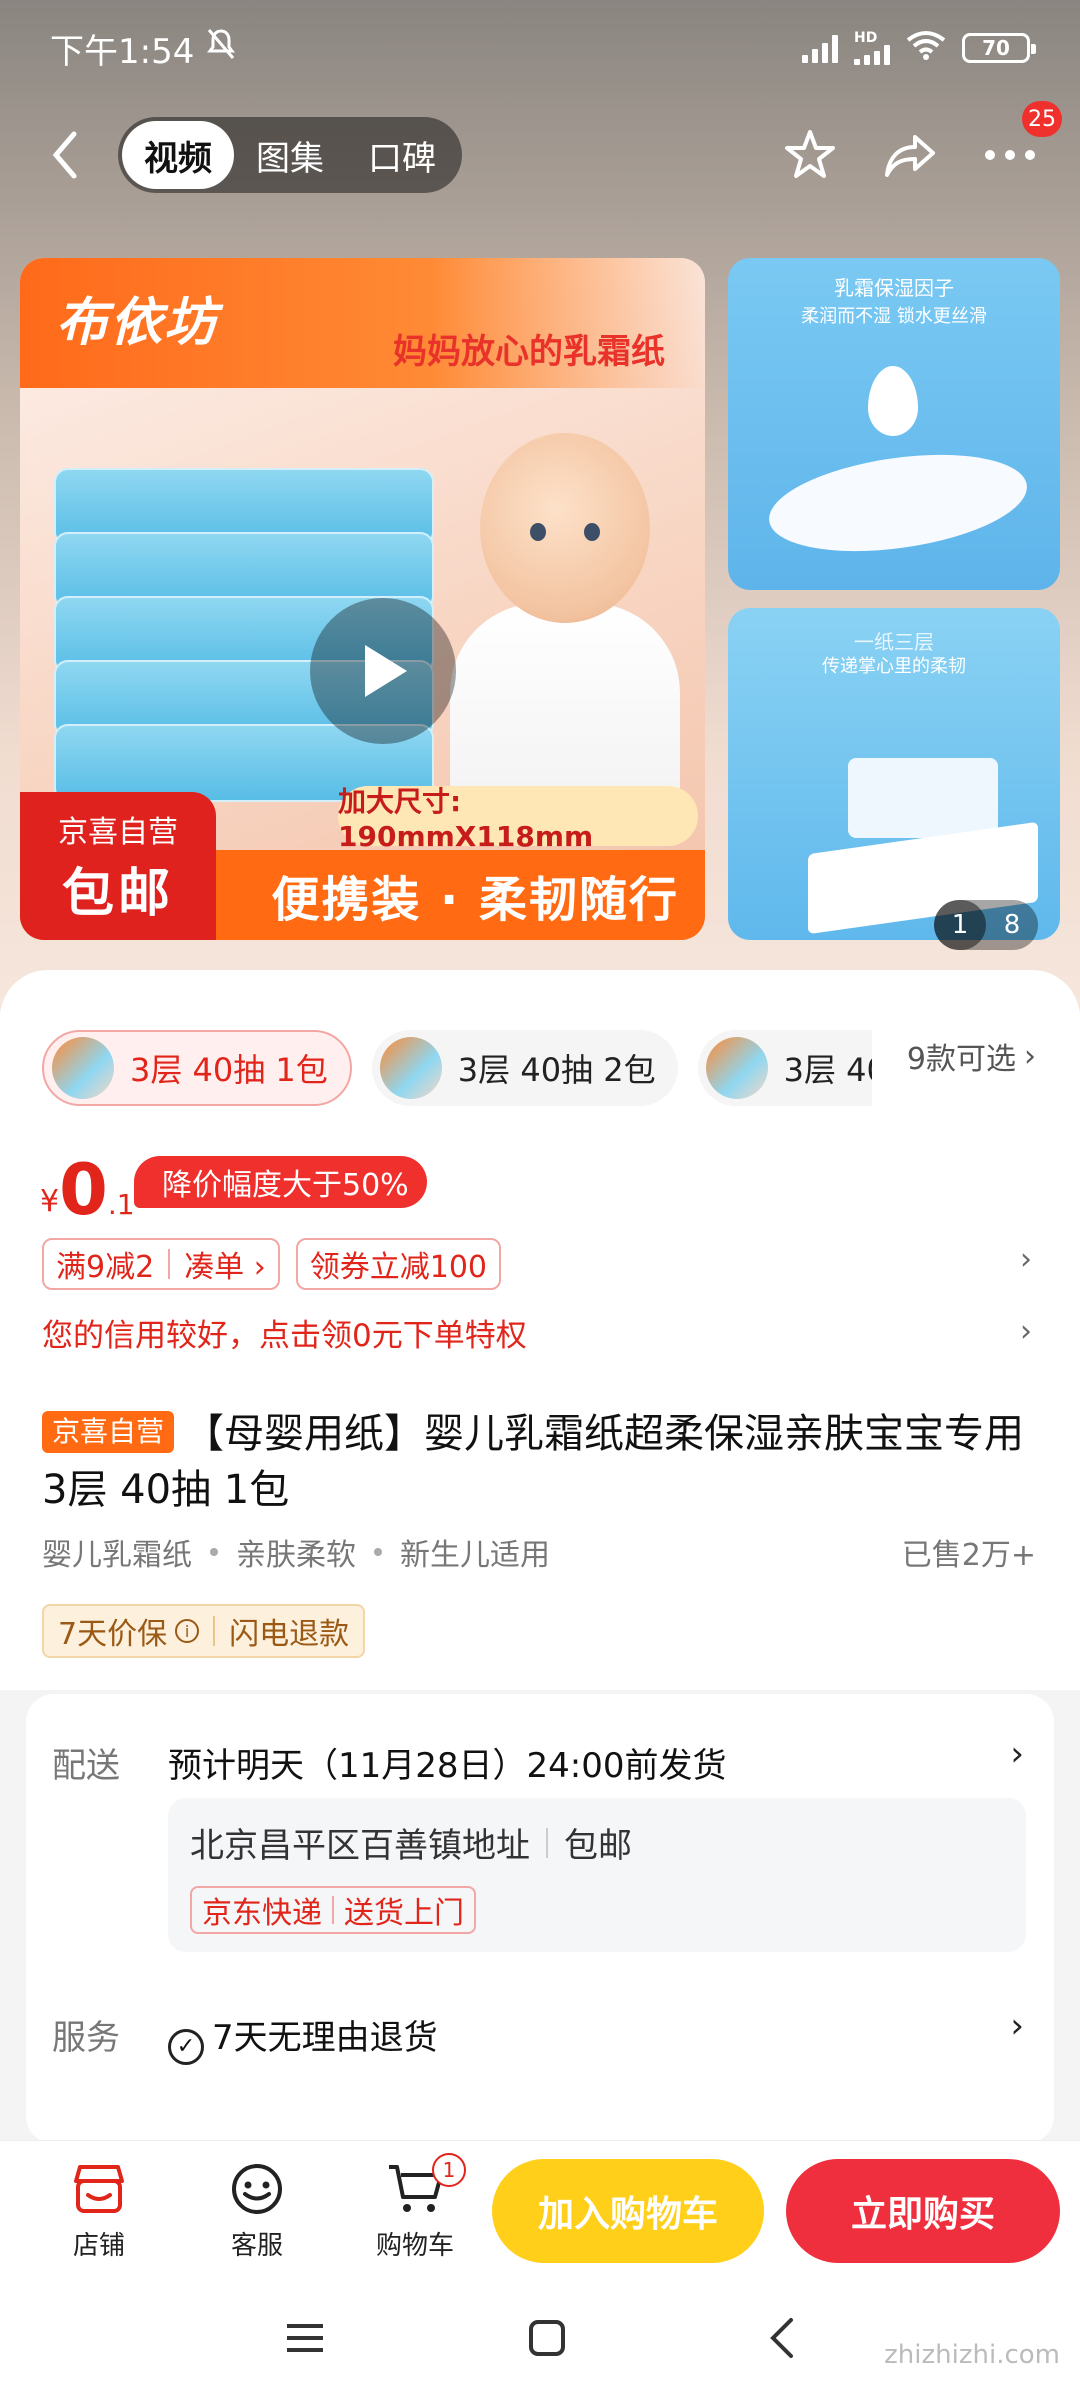 Image resolution: width=1080 pixels, height=2400 pixels. Describe the element at coordinates (898, 503) in the screenshot. I see `cream-illustration` at that location.